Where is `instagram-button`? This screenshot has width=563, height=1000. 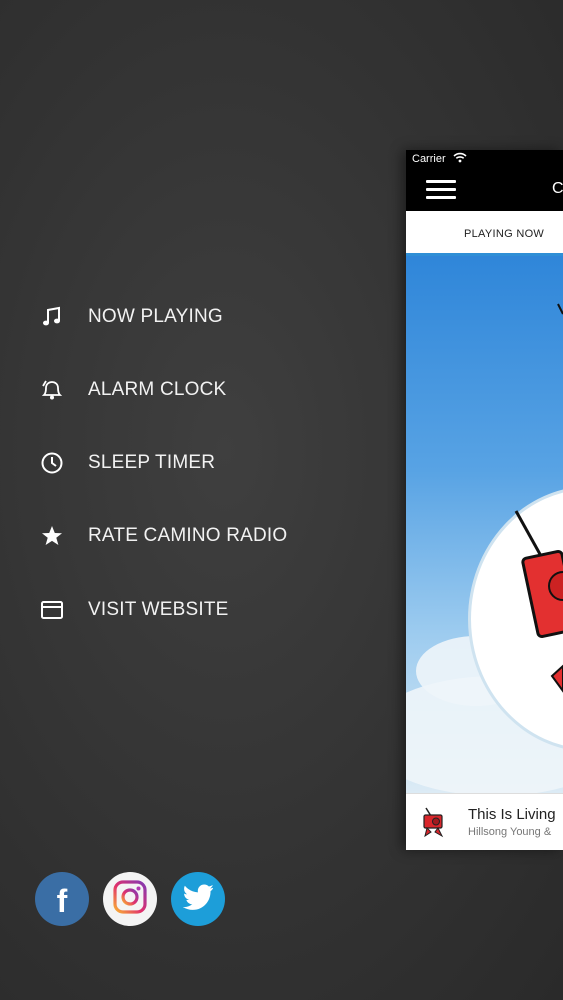 instagram-button is located at coordinates (130, 899).